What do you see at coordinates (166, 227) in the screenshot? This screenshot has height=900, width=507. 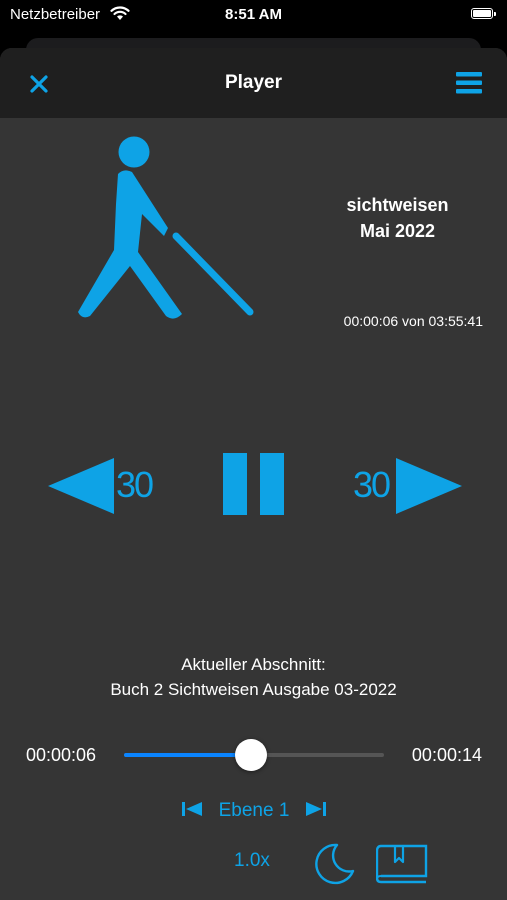 I see `blind-person-logo` at bounding box center [166, 227].